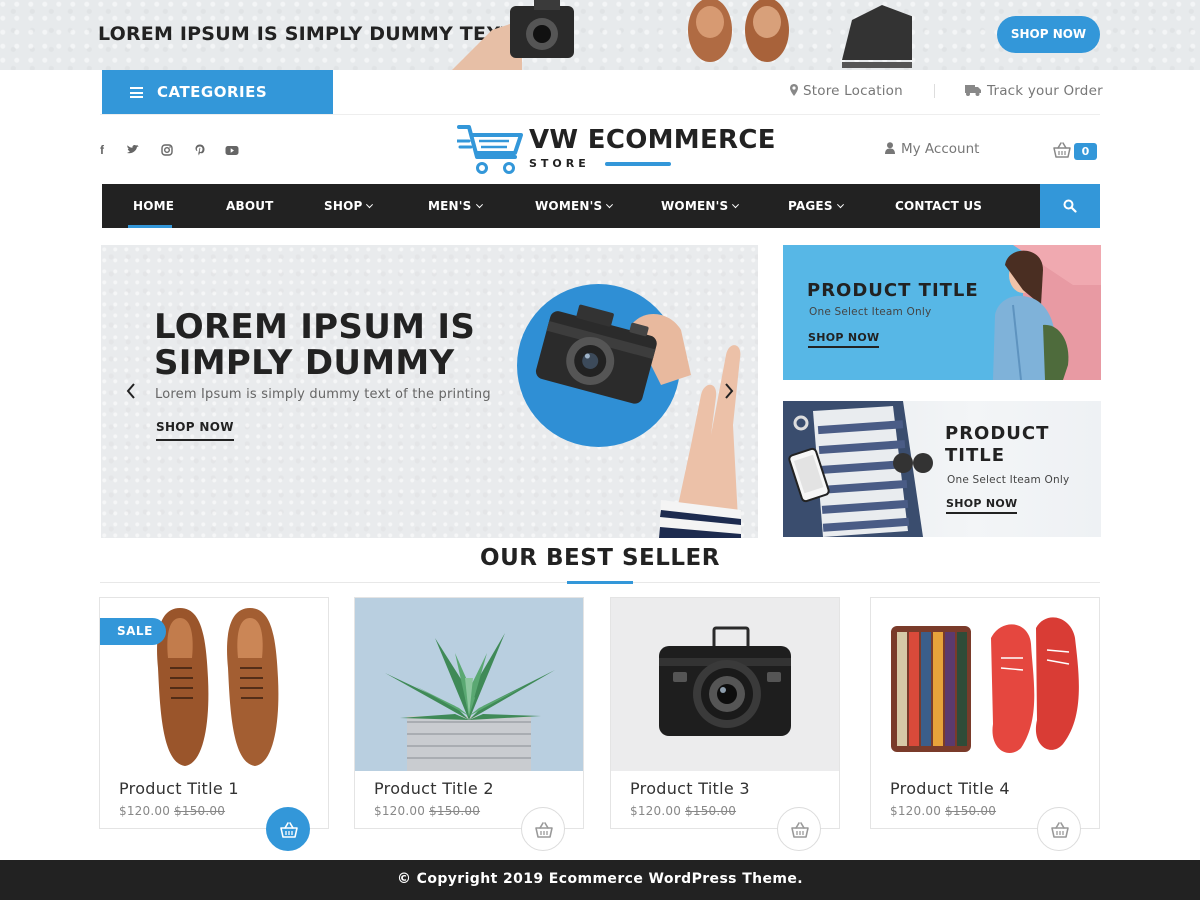  I want to click on user-icon, so click(890, 148).